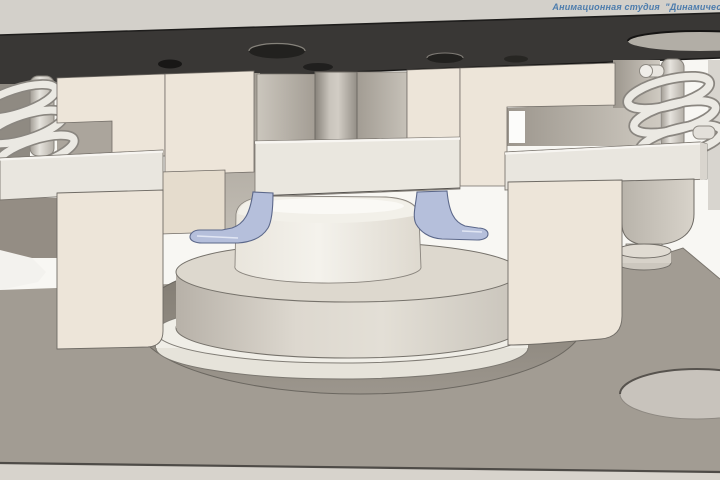  I want to click on blank-holder-plate, so click(357, 167).